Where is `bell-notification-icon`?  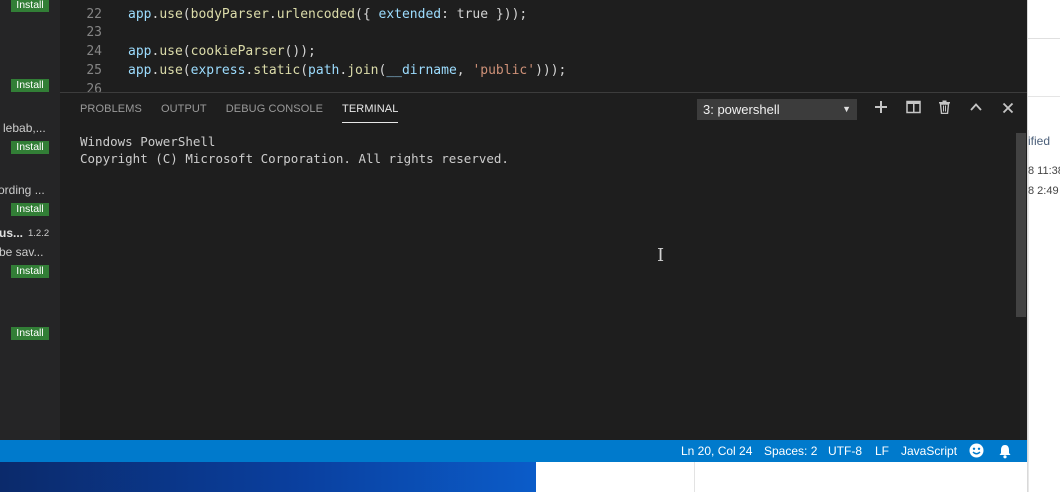 bell-notification-icon is located at coordinates (1005, 451).